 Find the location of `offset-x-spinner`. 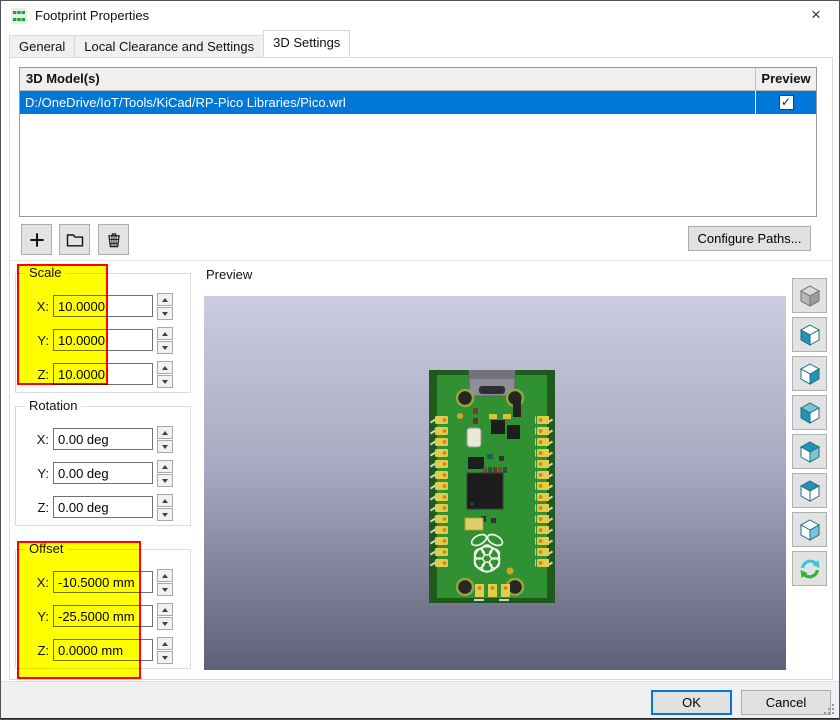

offset-x-spinner is located at coordinates (165, 582).